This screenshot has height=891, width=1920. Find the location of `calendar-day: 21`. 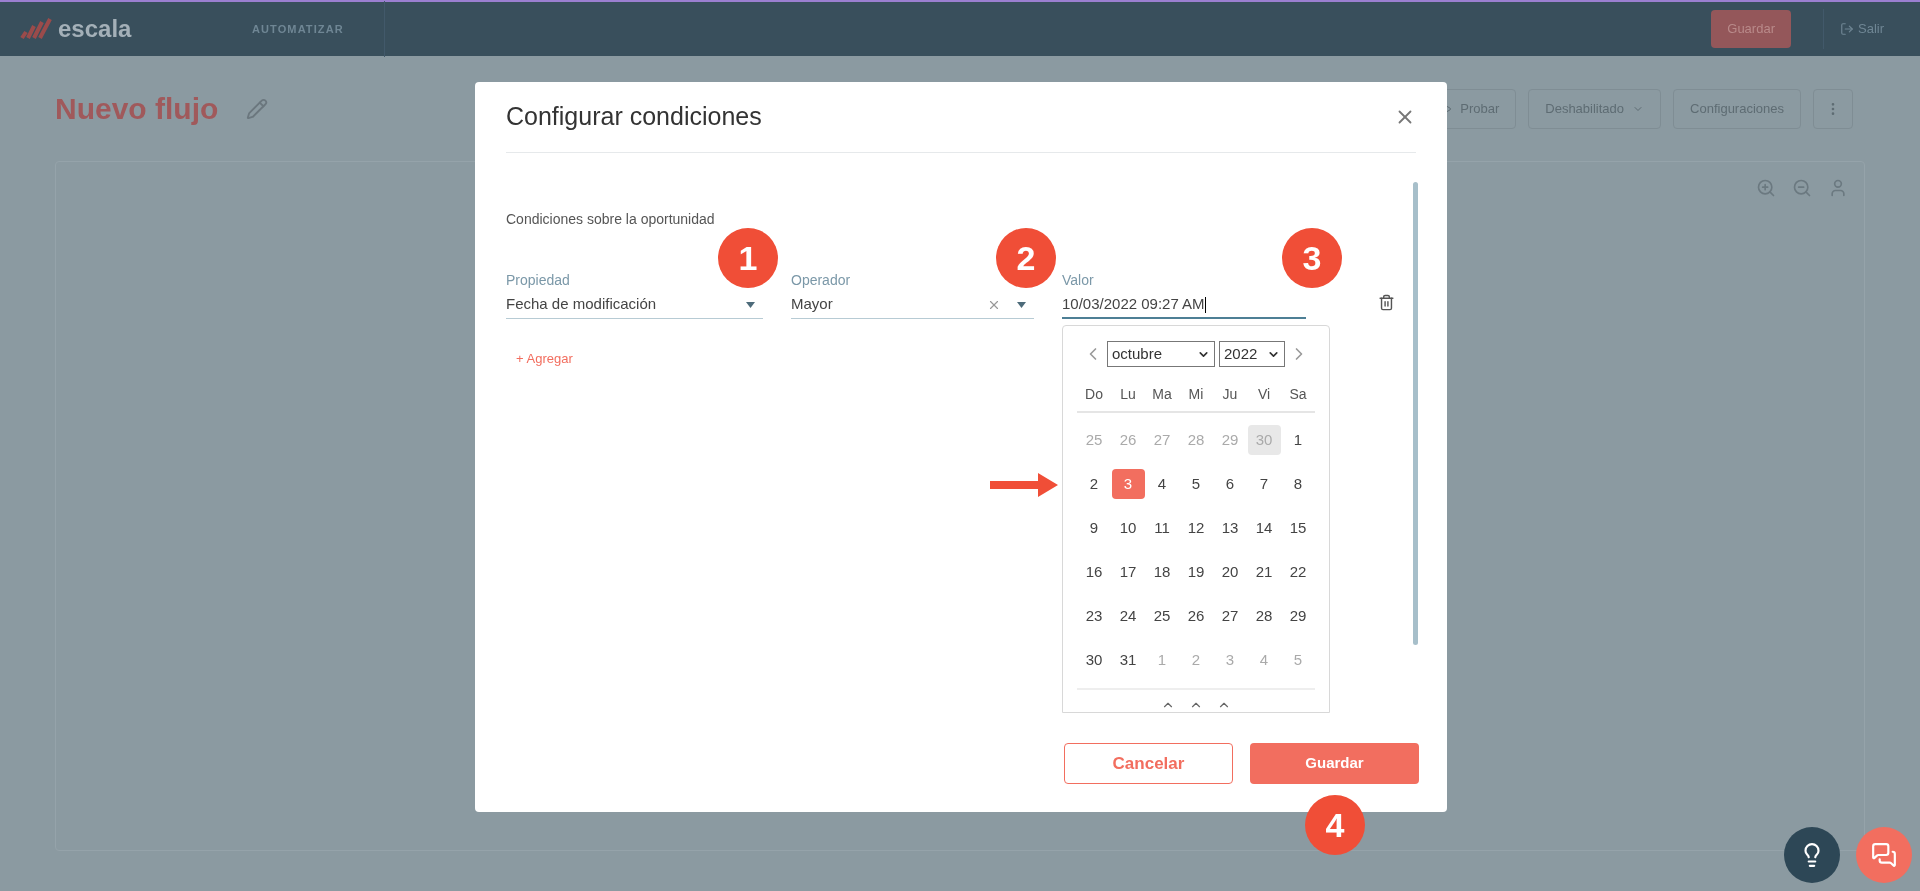

calendar-day: 21 is located at coordinates (1264, 572).